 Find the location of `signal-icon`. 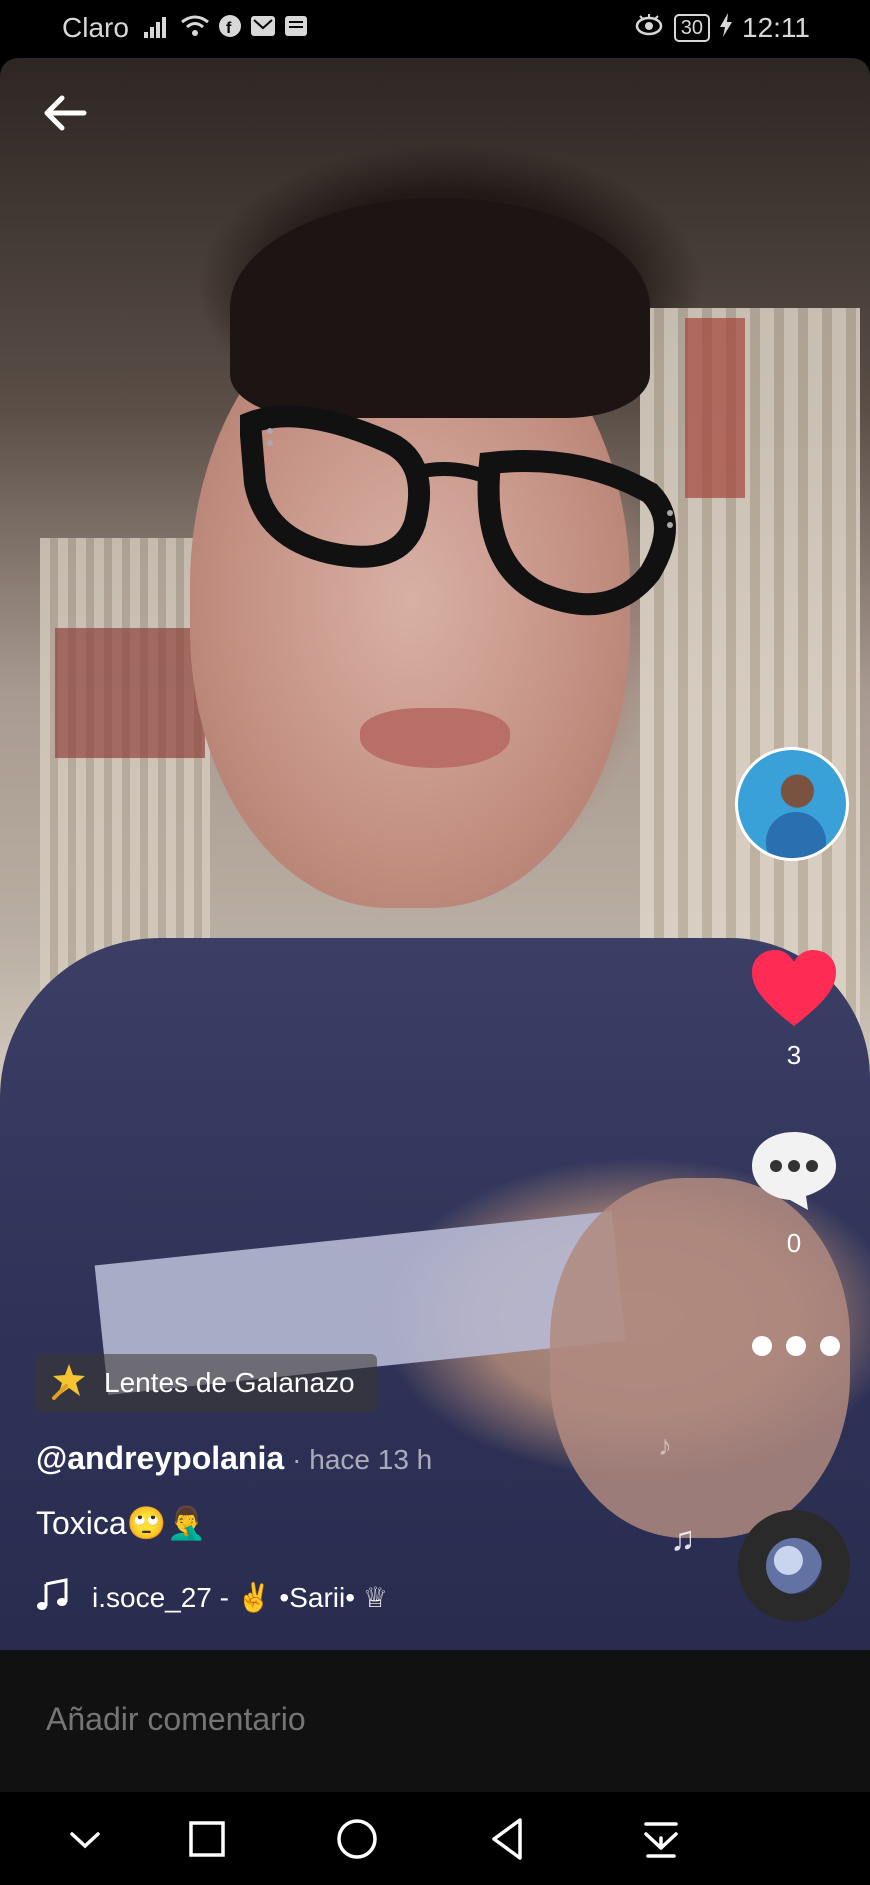

signal-icon is located at coordinates (158, 28).